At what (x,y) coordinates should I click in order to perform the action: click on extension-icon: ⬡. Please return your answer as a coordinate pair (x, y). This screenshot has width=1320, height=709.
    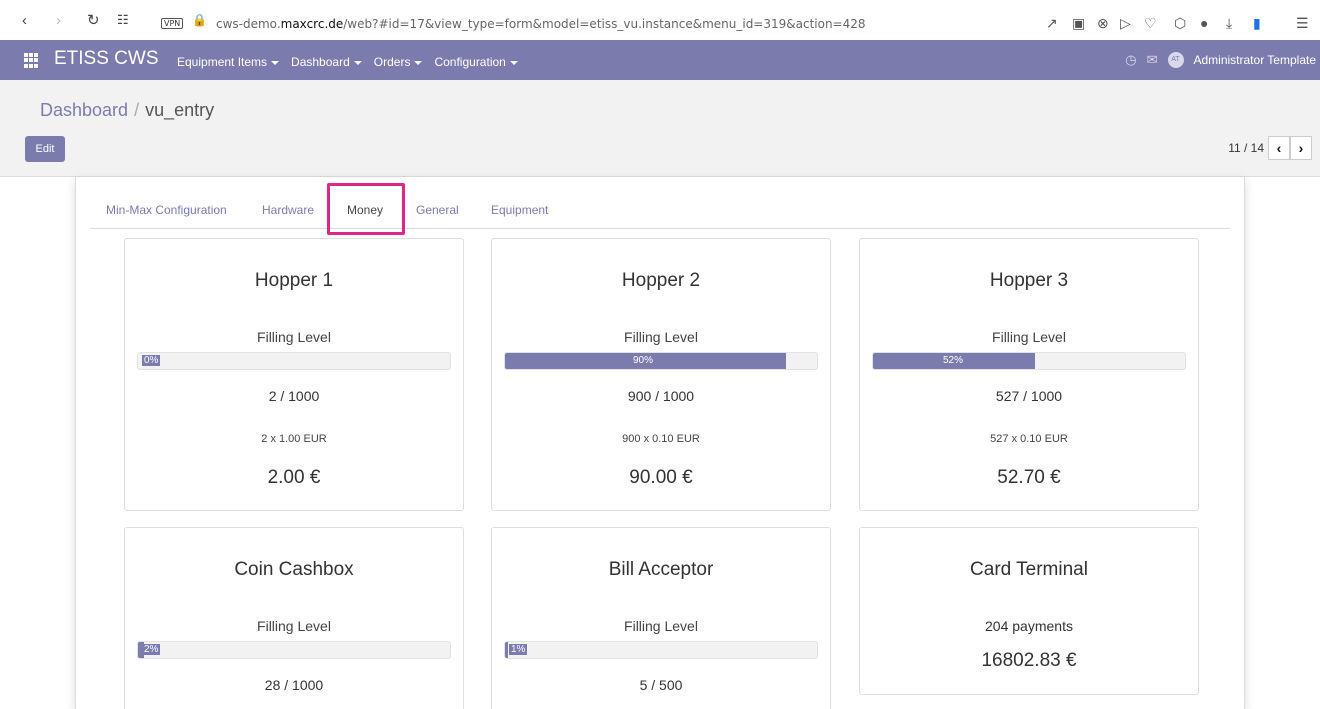
    Looking at the image, I should click on (1180, 23).